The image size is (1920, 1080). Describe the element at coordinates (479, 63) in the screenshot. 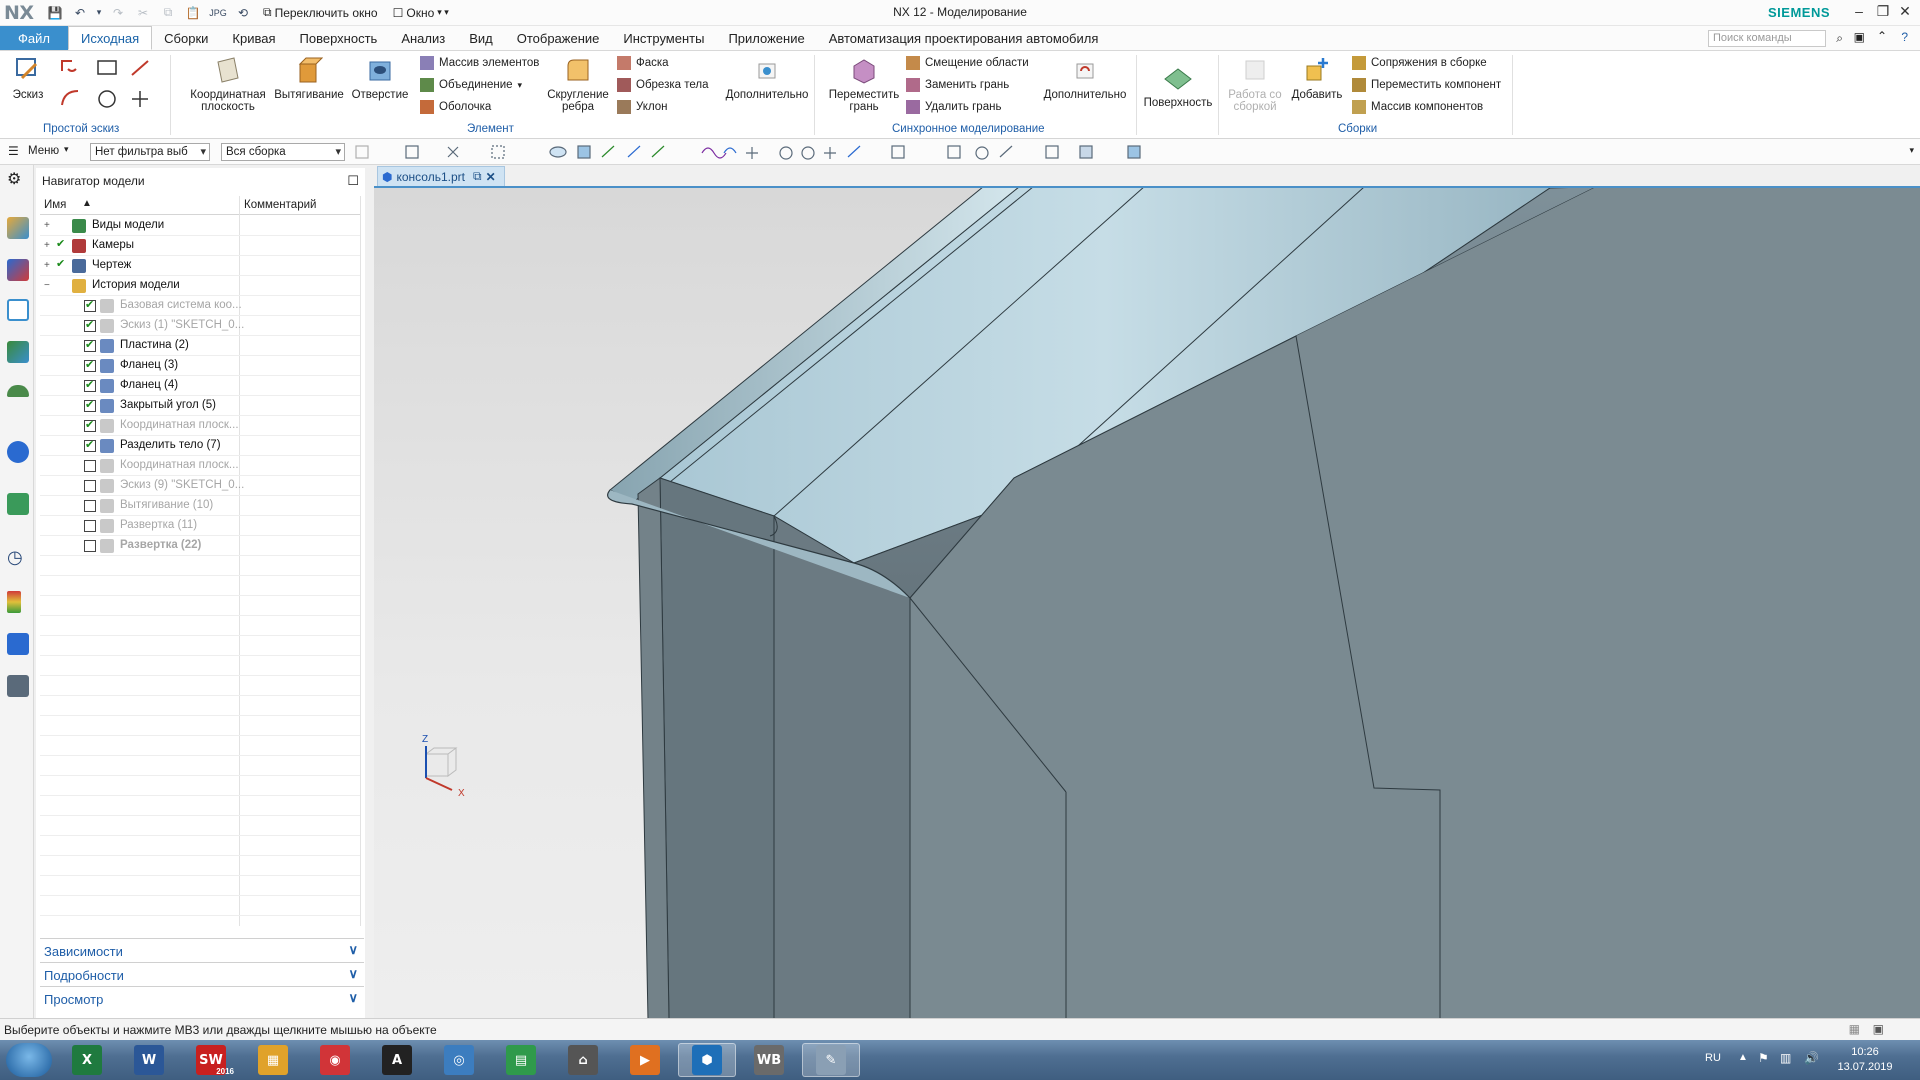

I see `pattern-feature-button: Массив элементов` at that location.